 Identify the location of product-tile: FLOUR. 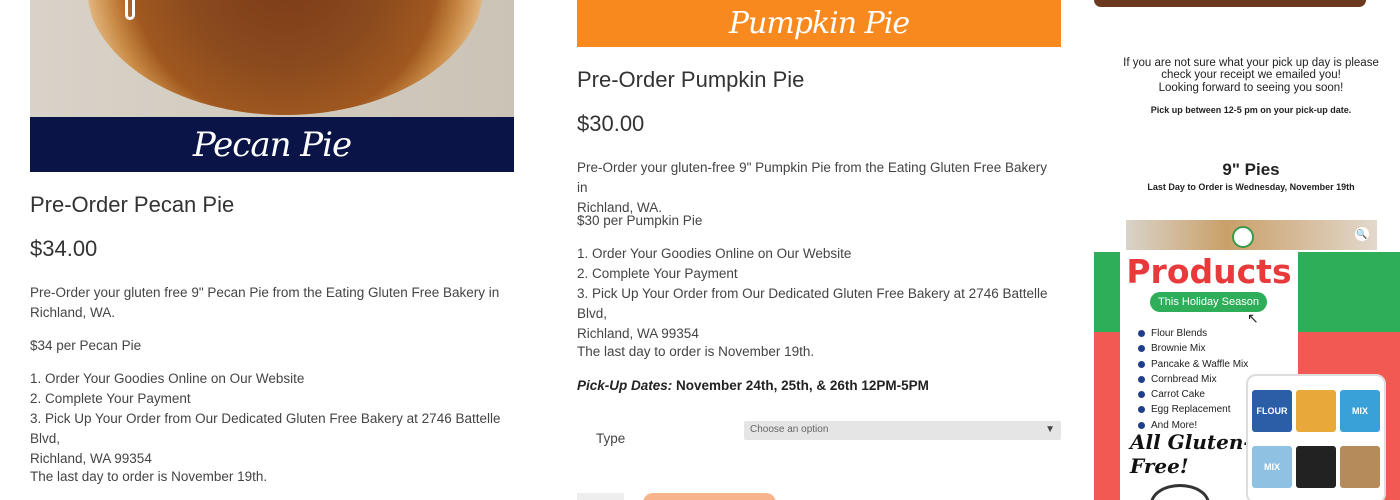
(1272, 411).